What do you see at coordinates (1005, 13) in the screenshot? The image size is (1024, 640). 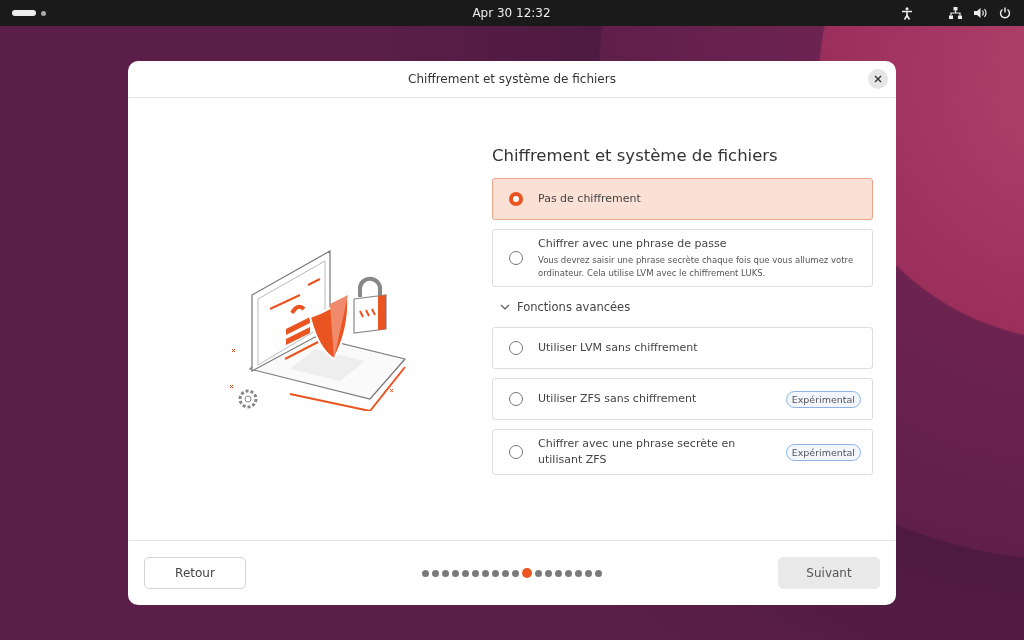 I see `power-icon` at bounding box center [1005, 13].